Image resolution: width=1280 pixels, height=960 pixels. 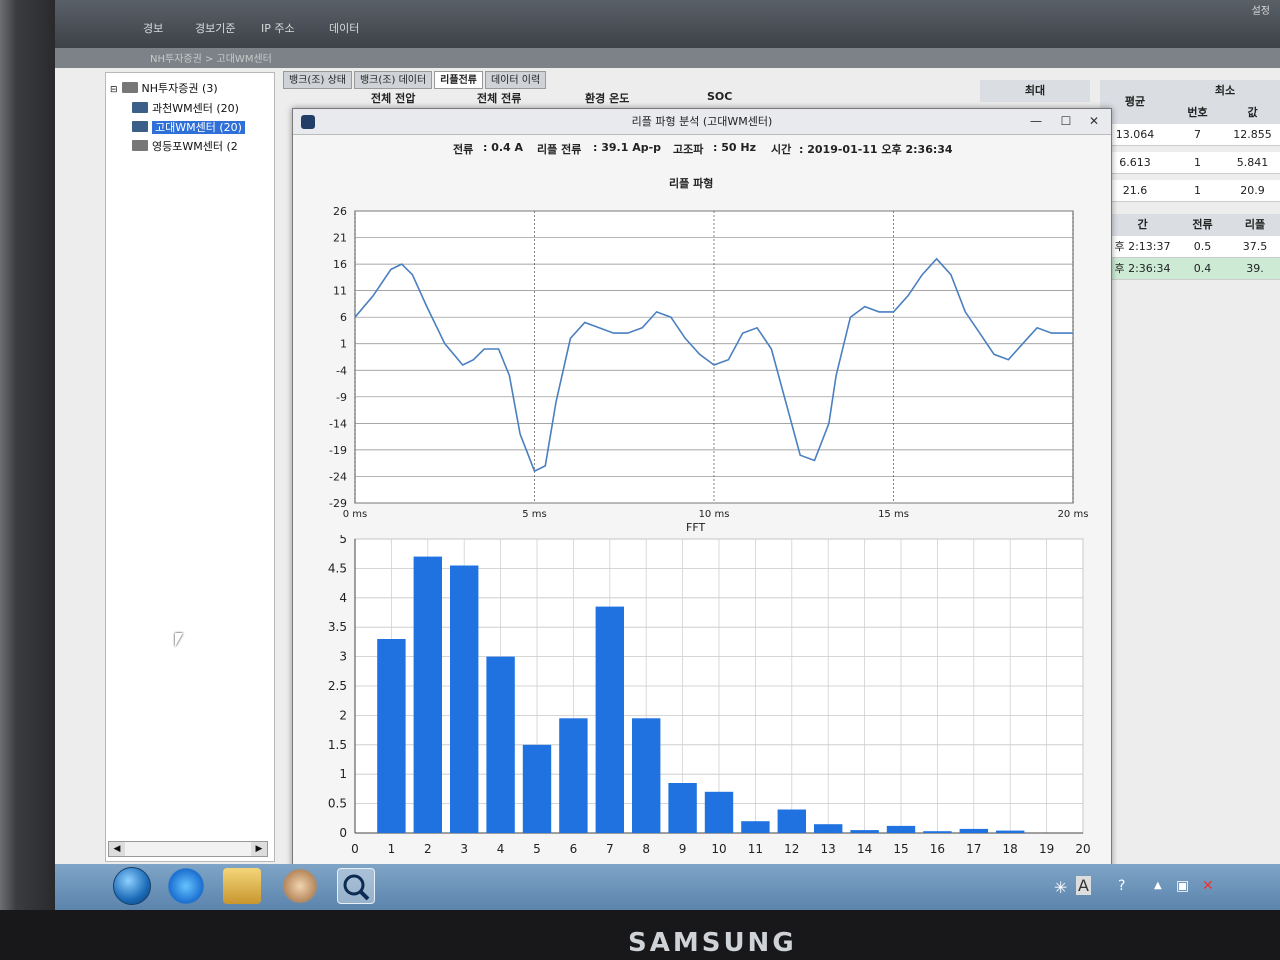 I want to click on wave-y-tick-label: -9, so click(x=341, y=397).